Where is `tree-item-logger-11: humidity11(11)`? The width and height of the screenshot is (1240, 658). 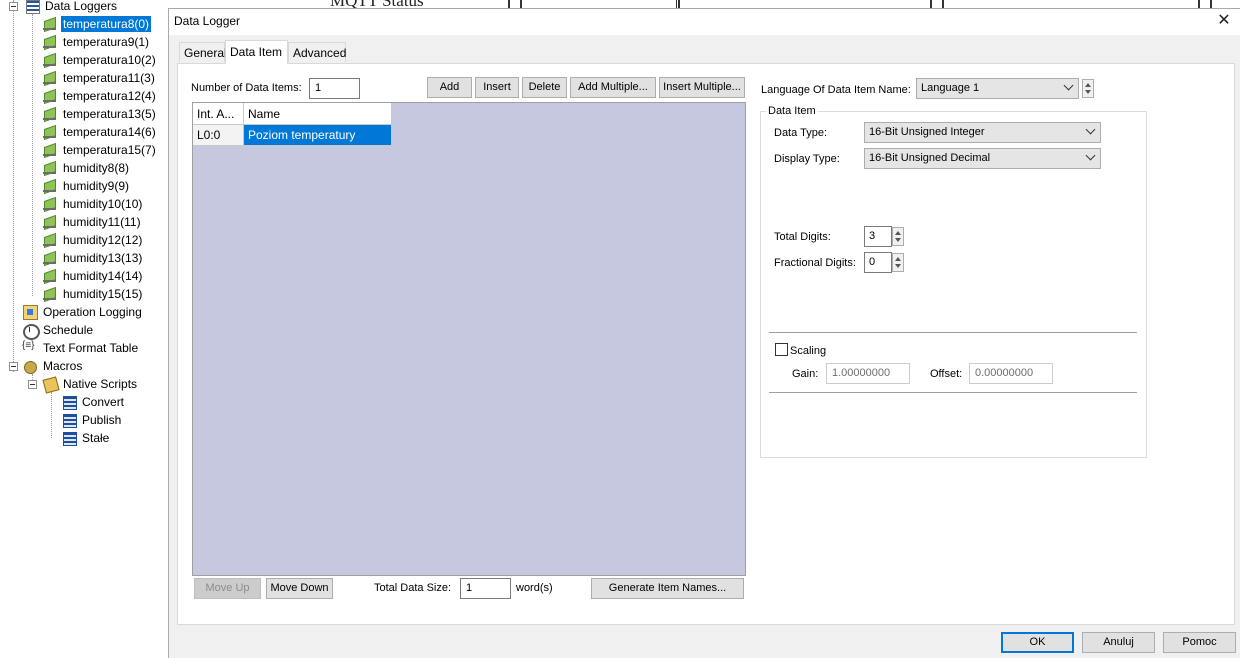 tree-item-logger-11: humidity11(11) is located at coordinates (92, 222).